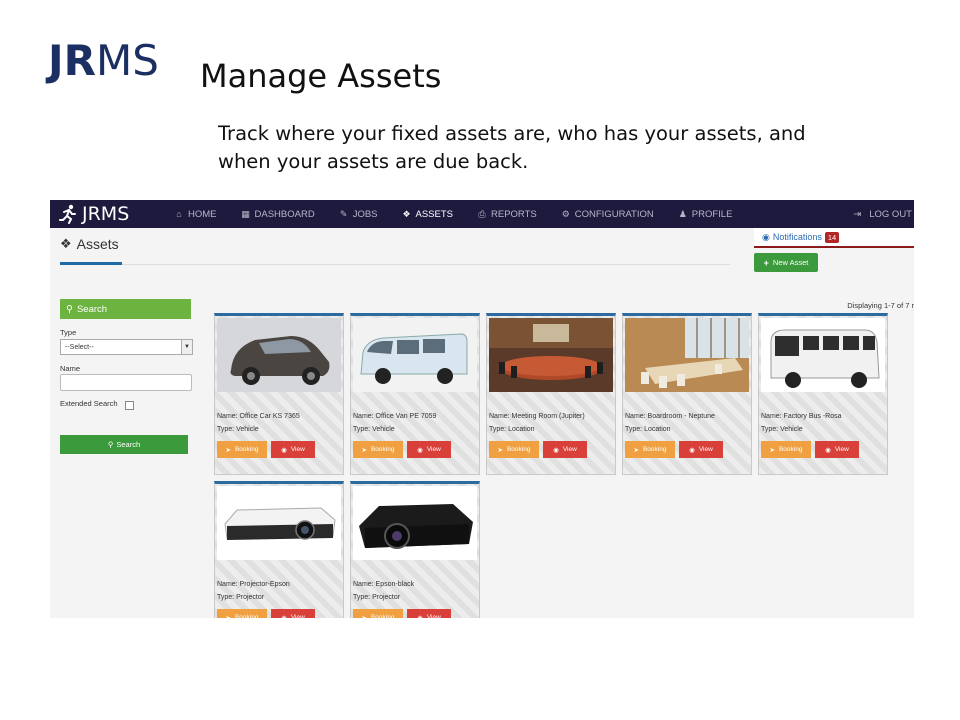 The width and height of the screenshot is (960, 720). What do you see at coordinates (687, 355) in the screenshot?
I see `asset-image-boardroom` at bounding box center [687, 355].